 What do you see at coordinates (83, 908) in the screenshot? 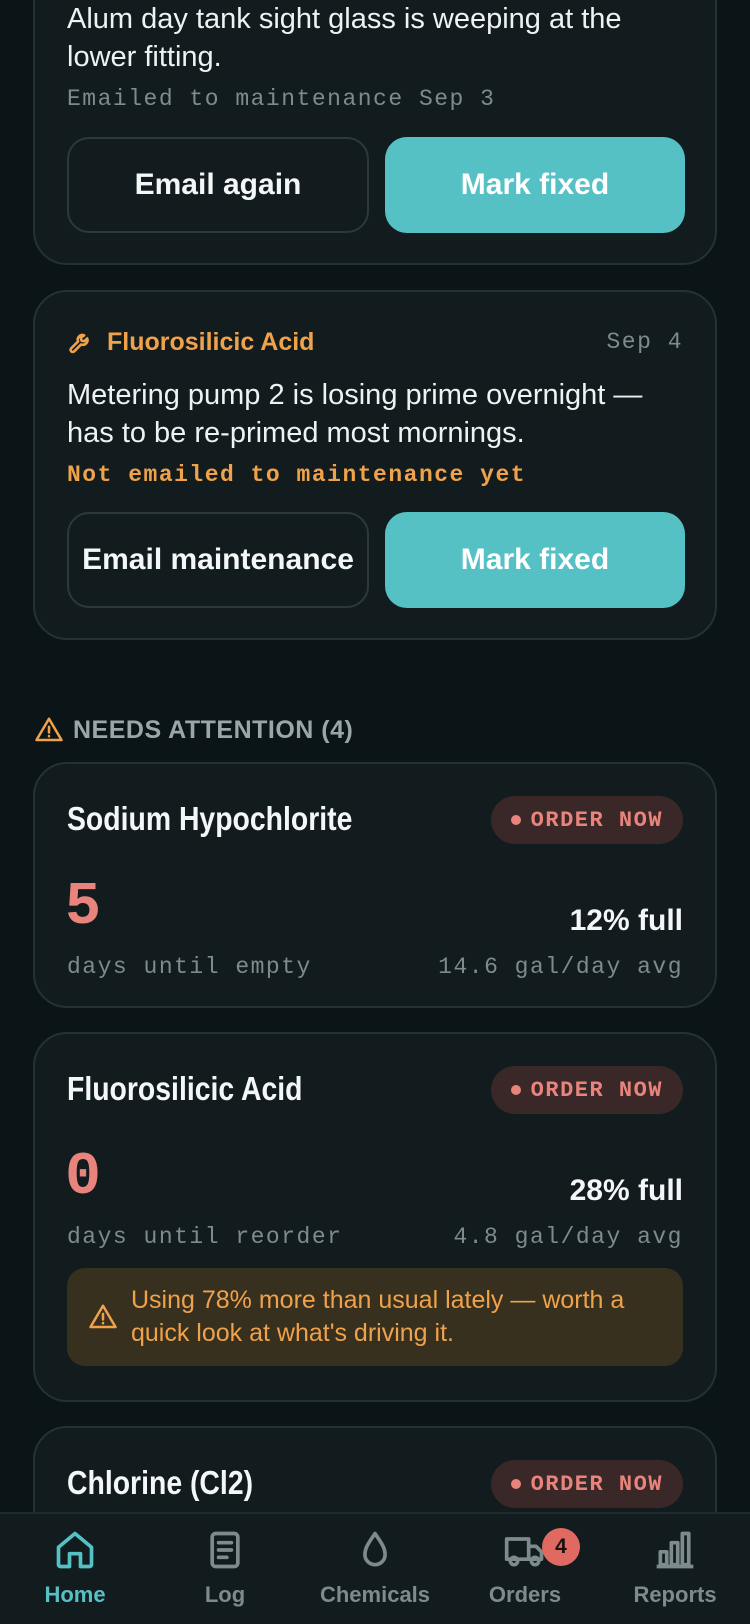
I see `days-count: 5` at bounding box center [83, 908].